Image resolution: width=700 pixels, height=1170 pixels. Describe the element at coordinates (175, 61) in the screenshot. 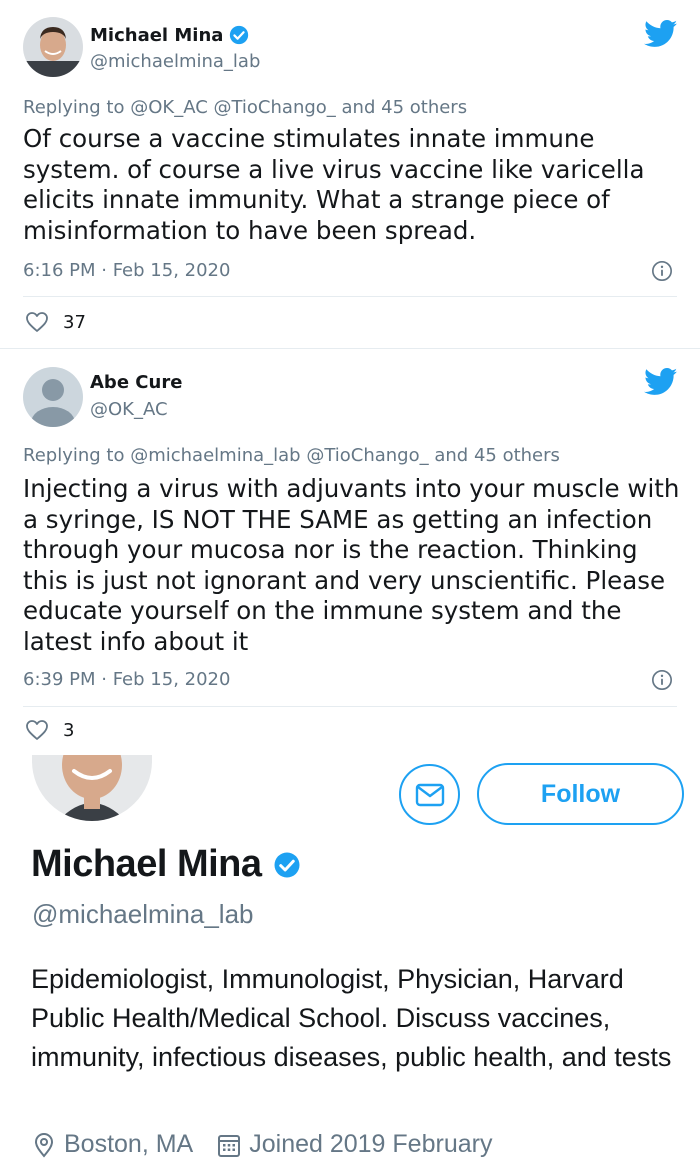

I see `author-handle: @michaelmina_lab` at that location.